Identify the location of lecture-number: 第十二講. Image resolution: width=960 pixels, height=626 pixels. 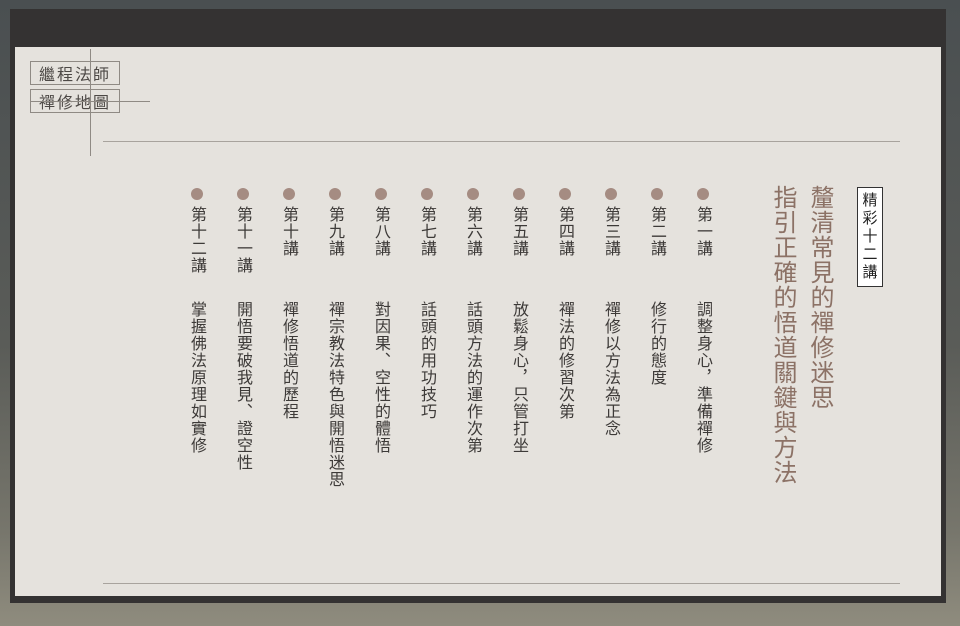
(197, 240).